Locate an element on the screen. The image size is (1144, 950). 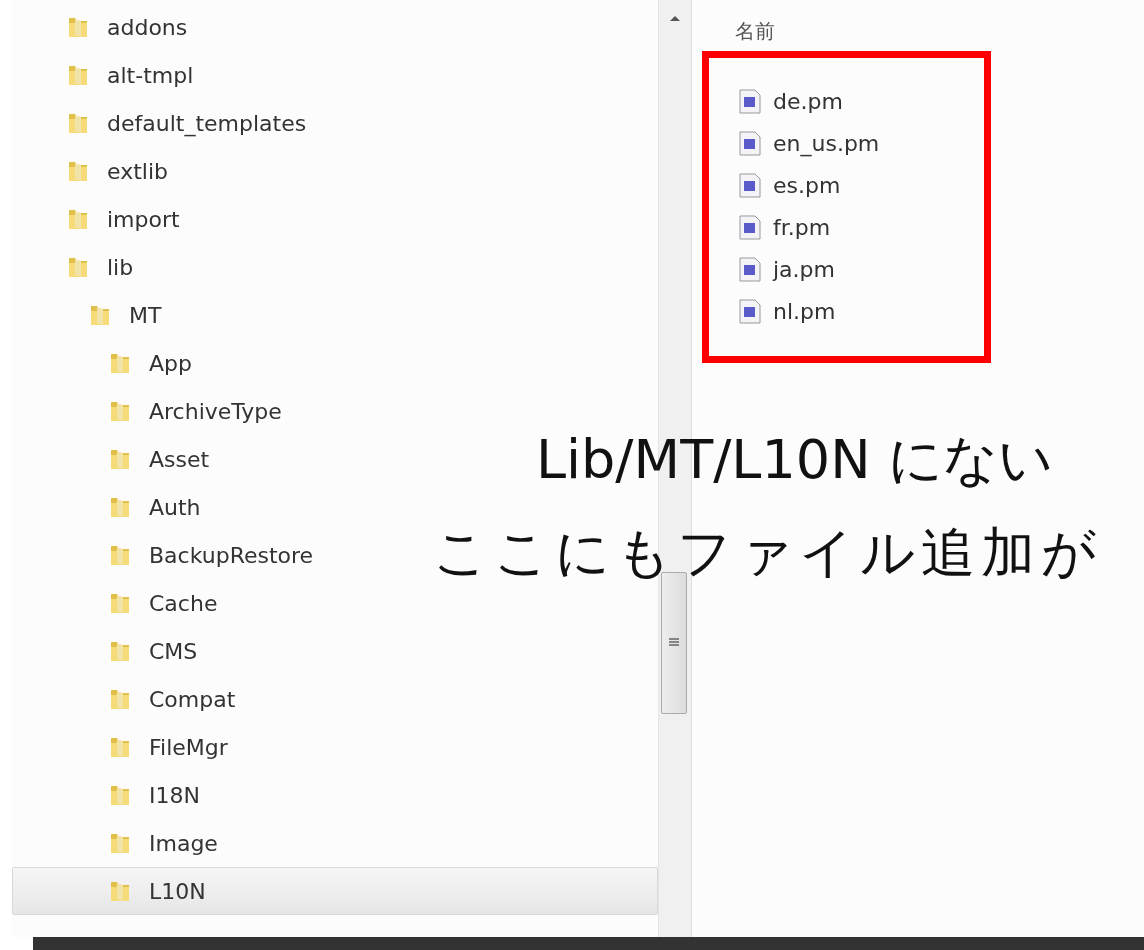
tree-item: extlib is located at coordinates (117, 171).